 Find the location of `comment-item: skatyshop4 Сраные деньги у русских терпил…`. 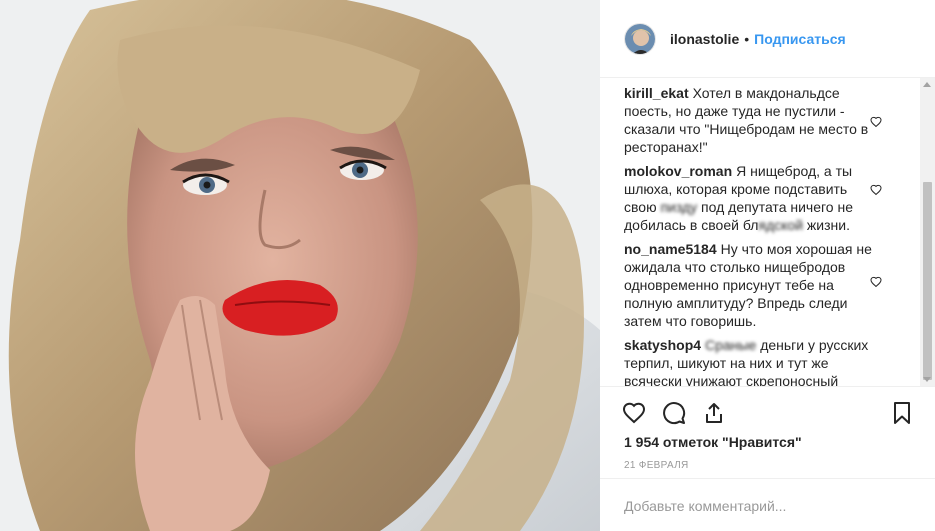

comment-item: skatyshop4 Сраные деньги у русских терпил… is located at coordinates (760, 361).